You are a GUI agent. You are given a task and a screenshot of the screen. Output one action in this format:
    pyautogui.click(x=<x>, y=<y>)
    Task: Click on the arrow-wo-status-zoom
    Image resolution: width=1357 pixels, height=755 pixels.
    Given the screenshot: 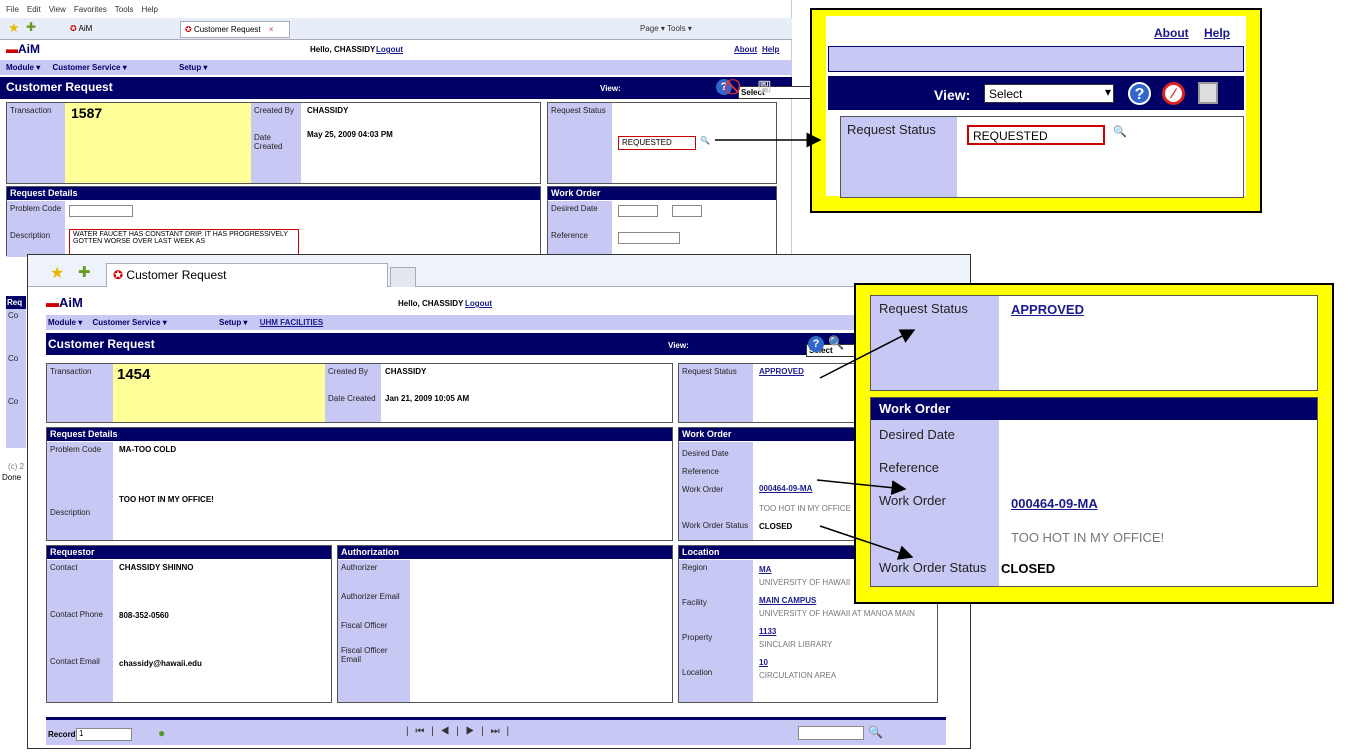 What is the action you would take?
    pyautogui.click(x=866, y=542)
    